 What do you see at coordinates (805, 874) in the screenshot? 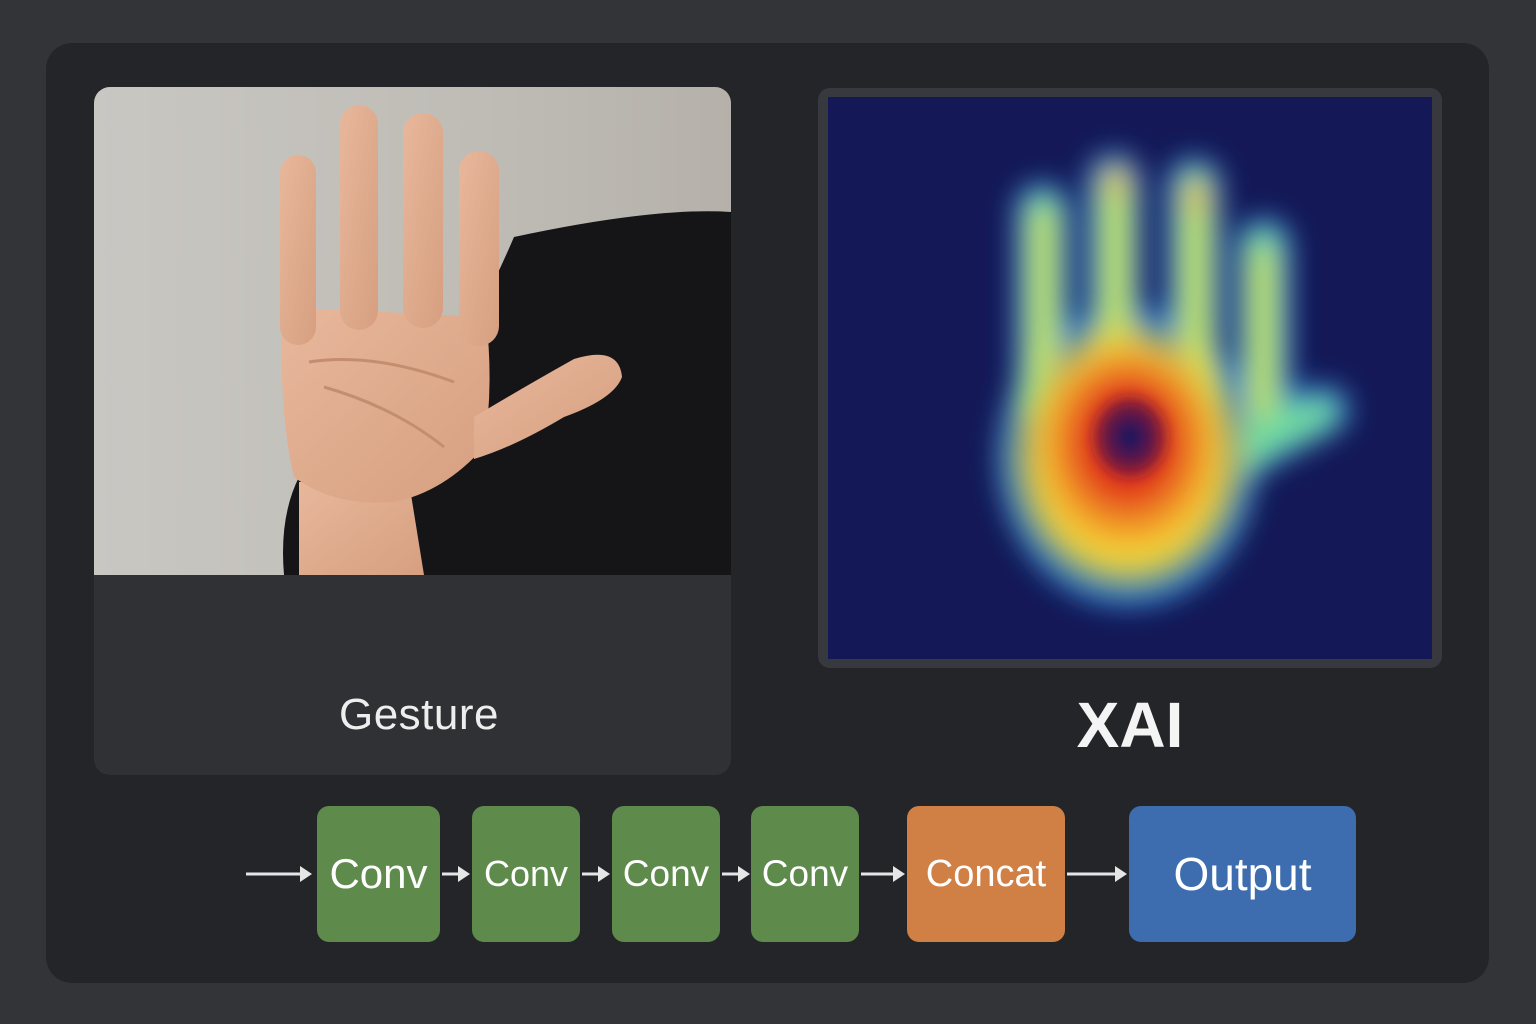
I see `conv-block-4: Conv` at bounding box center [805, 874].